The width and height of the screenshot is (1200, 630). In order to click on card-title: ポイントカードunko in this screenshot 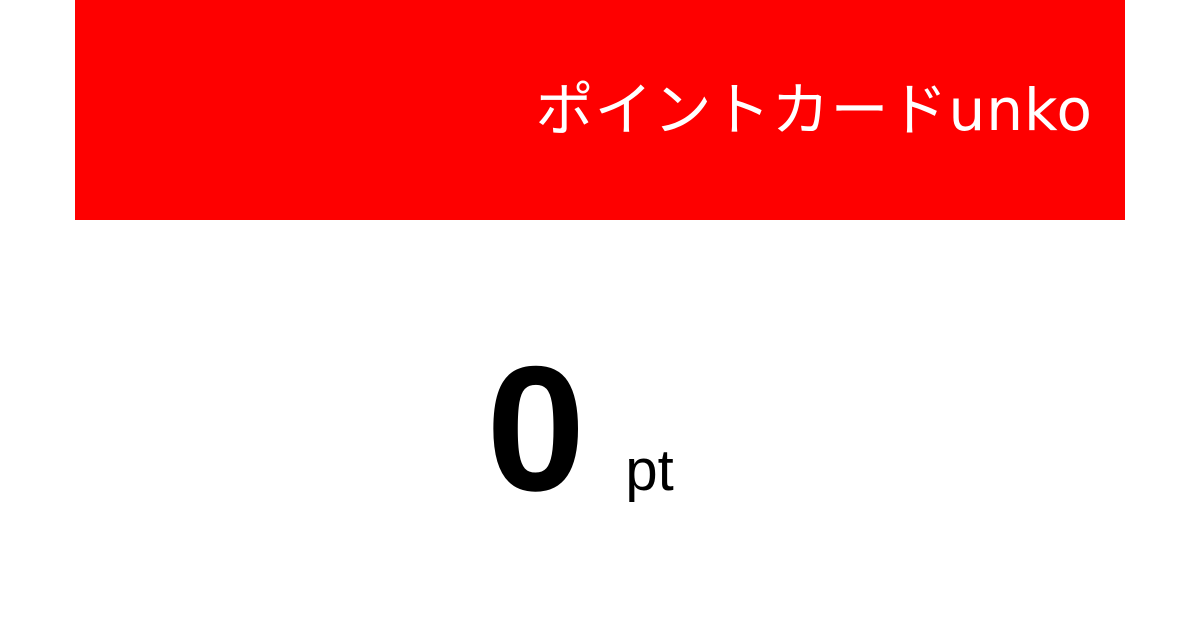, I will do `click(814, 110)`.